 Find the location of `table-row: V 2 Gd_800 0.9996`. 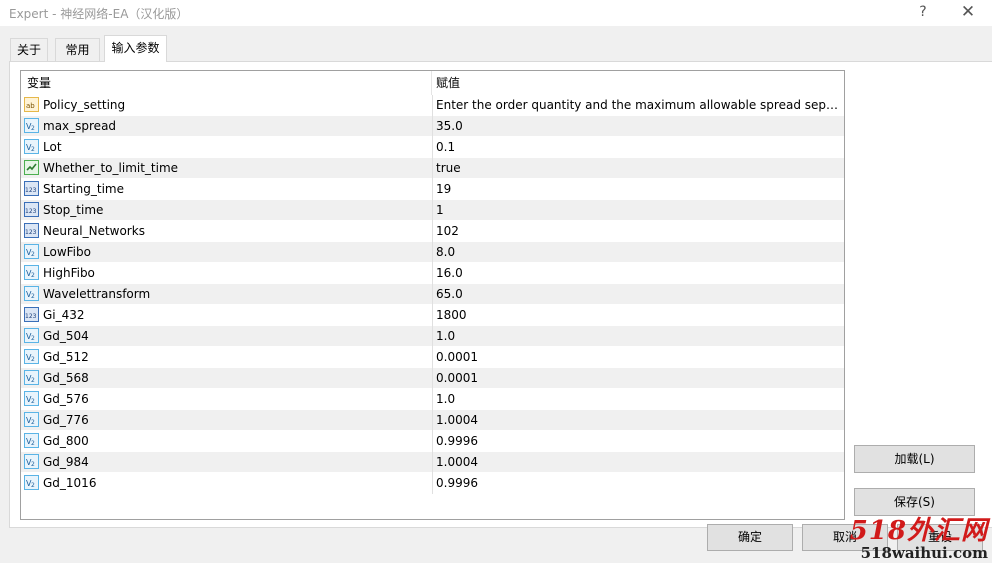

table-row: V 2 Gd_800 0.9996 is located at coordinates (432, 441).